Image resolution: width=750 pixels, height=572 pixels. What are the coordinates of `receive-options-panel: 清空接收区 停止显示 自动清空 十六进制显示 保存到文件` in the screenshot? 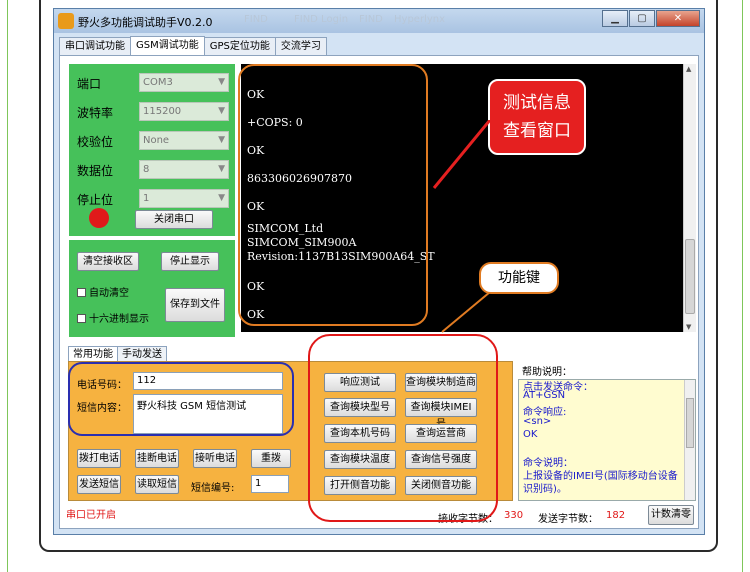 It's located at (152, 288).